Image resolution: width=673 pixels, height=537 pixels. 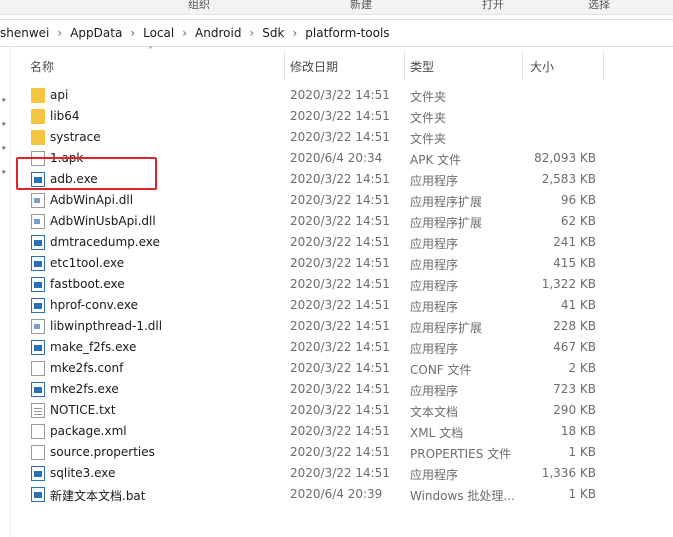 I want to click on bat-file-icon, so click(x=38, y=494).